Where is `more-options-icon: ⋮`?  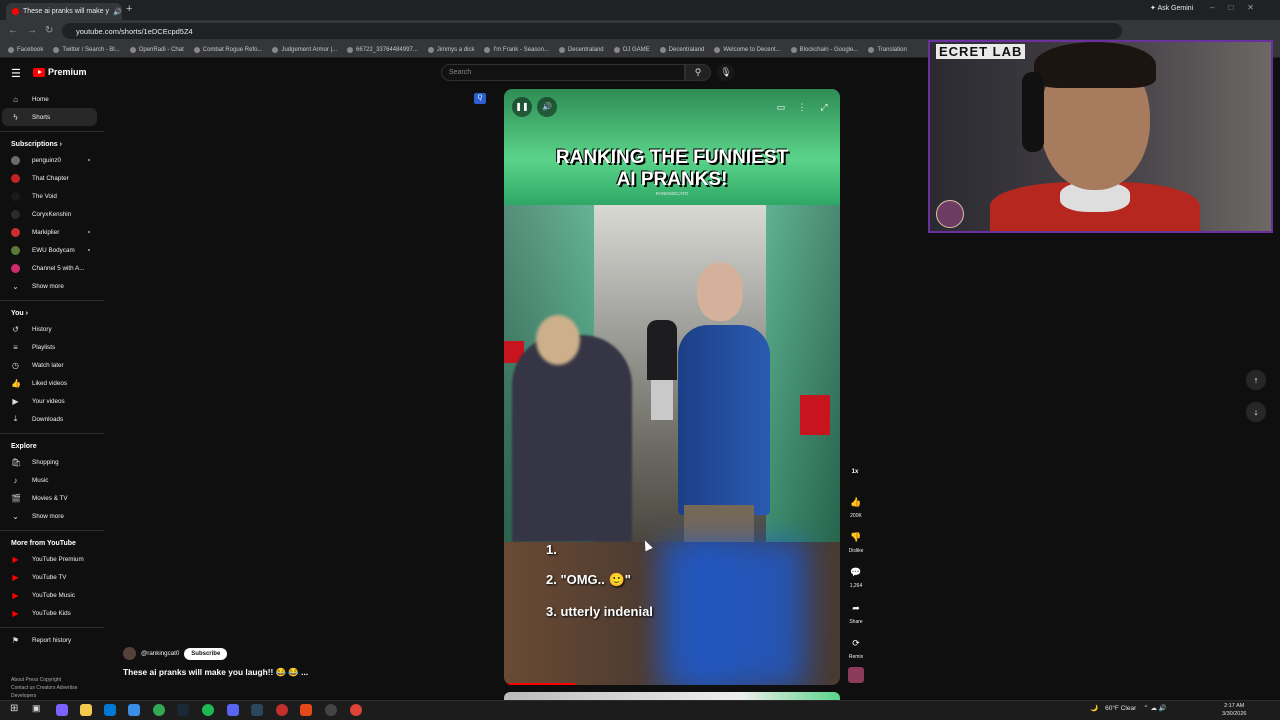
more-options-icon: ⋮ is located at coordinates (802, 107).